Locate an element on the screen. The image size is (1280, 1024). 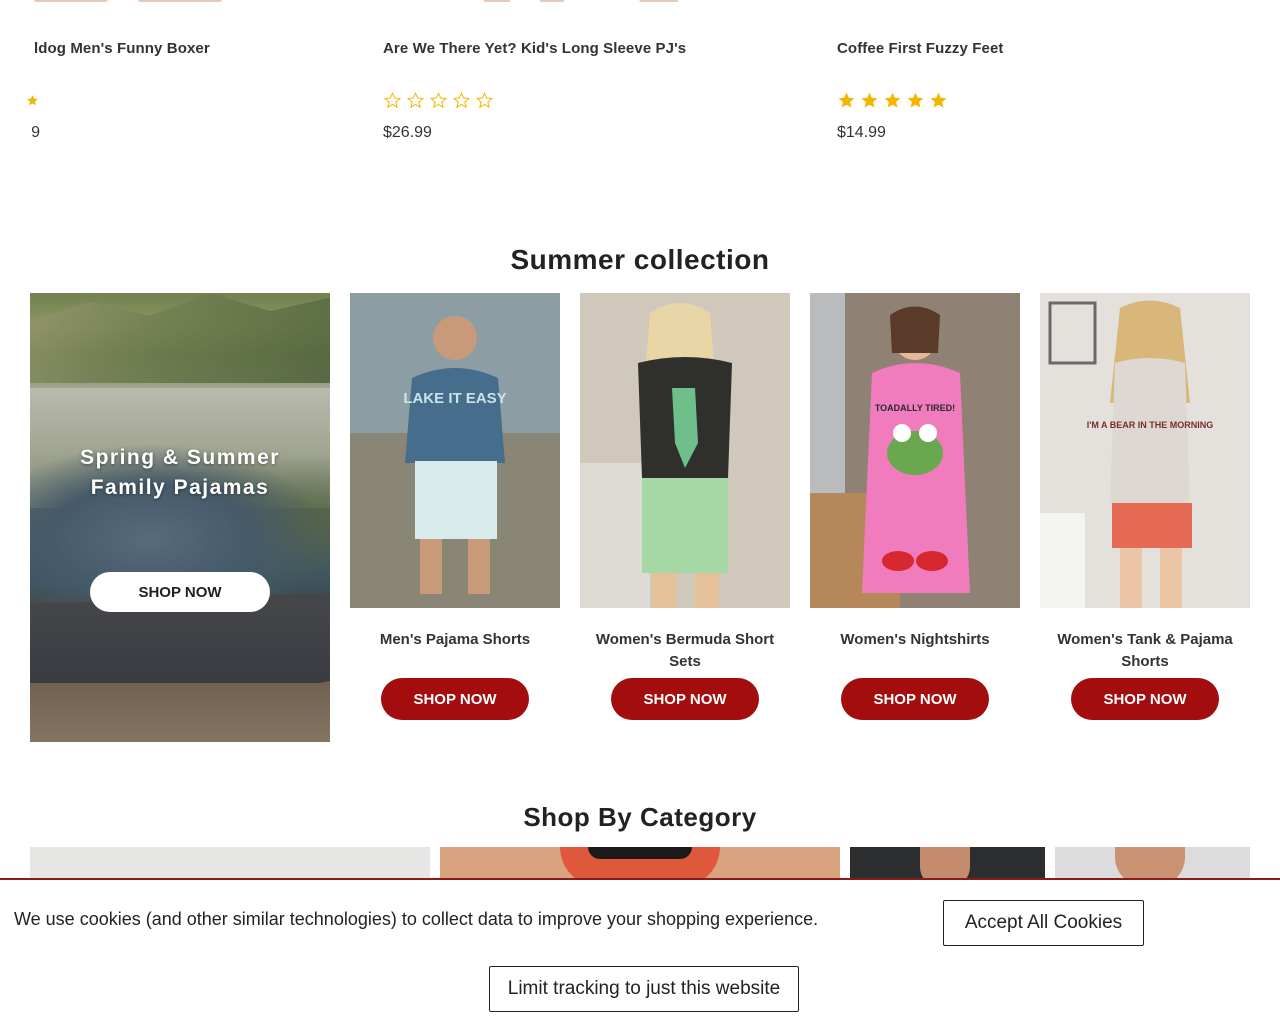
hero-title-line: Spring & Summer is located at coordinates (180, 457).